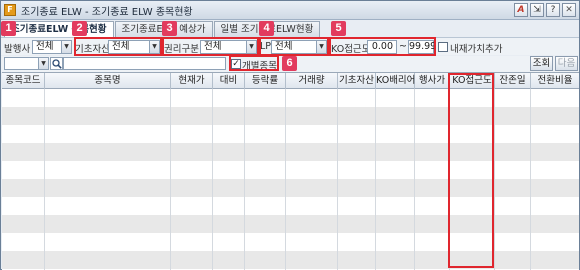 This screenshot has height=270, width=580. Describe the element at coordinates (265, 81) in the screenshot. I see `column-header: 등락률` at that location.